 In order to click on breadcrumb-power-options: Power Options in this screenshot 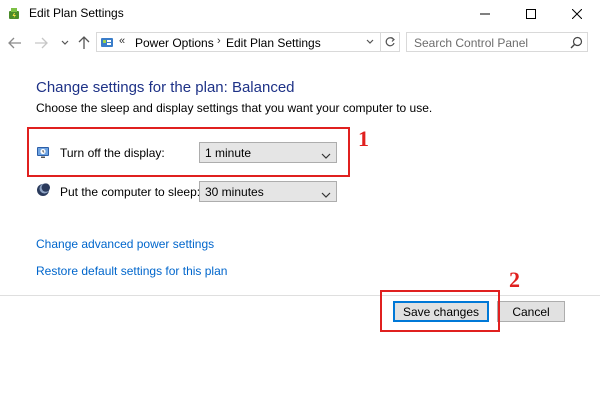, I will do `click(174, 43)`.